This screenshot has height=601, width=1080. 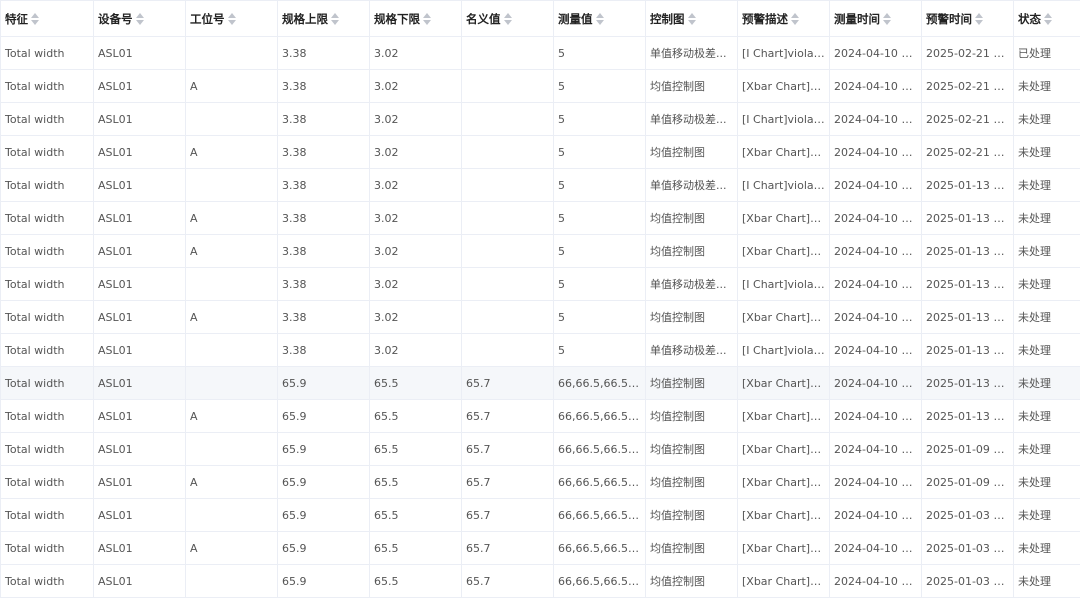 What do you see at coordinates (783, 18) in the screenshot?
I see `header-warning-desc: 预警描述` at bounding box center [783, 18].